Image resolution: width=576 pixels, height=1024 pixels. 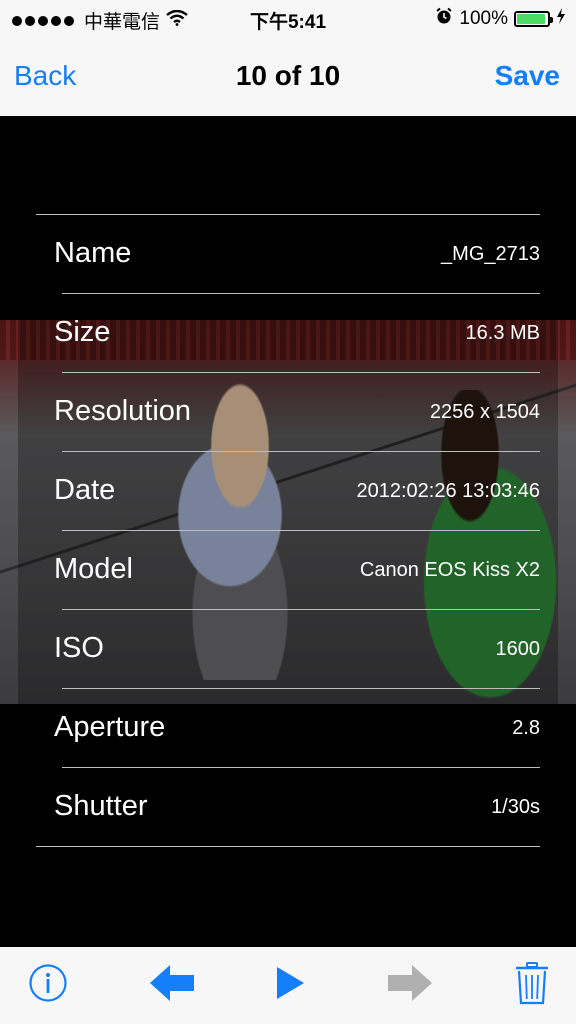 I want to click on info-row-iso: ISO 1600, so click(x=288, y=649).